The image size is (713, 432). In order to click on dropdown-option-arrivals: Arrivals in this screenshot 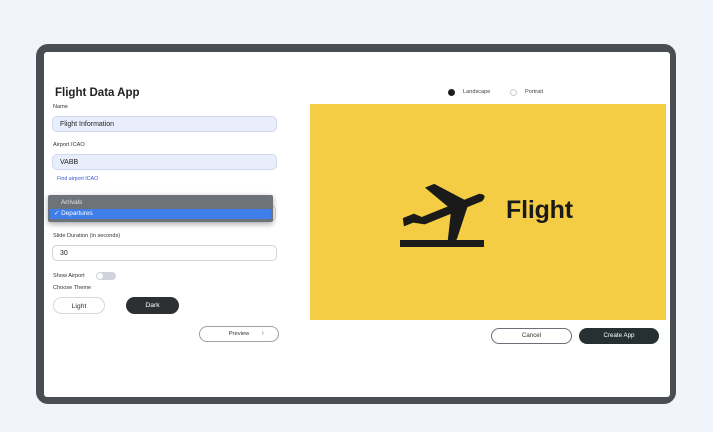, I will do `click(71, 202)`.